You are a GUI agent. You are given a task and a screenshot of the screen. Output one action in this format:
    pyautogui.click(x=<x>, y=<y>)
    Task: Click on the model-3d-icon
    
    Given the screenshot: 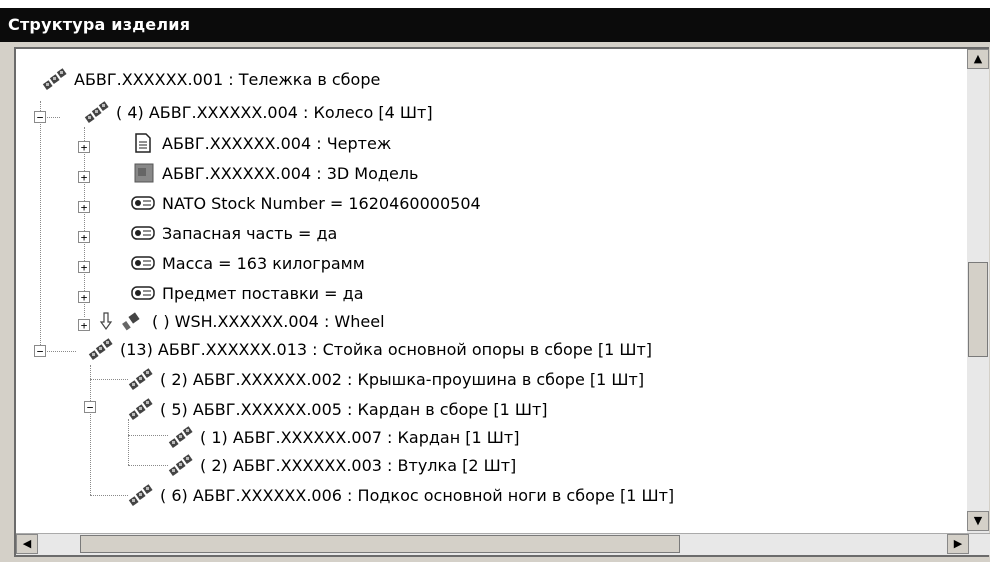 What is the action you would take?
    pyautogui.click(x=143, y=173)
    